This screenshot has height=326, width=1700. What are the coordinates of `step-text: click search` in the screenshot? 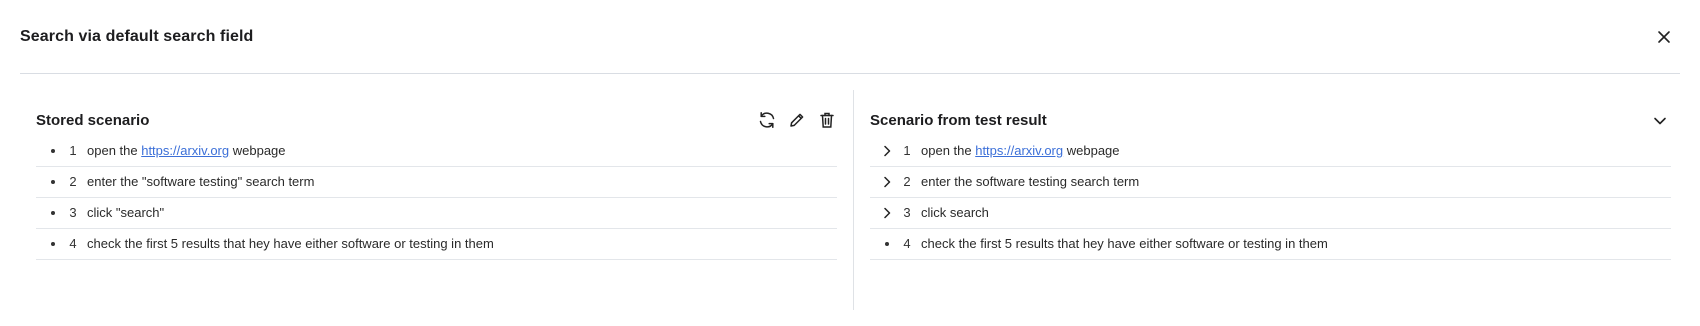 It's located at (955, 212).